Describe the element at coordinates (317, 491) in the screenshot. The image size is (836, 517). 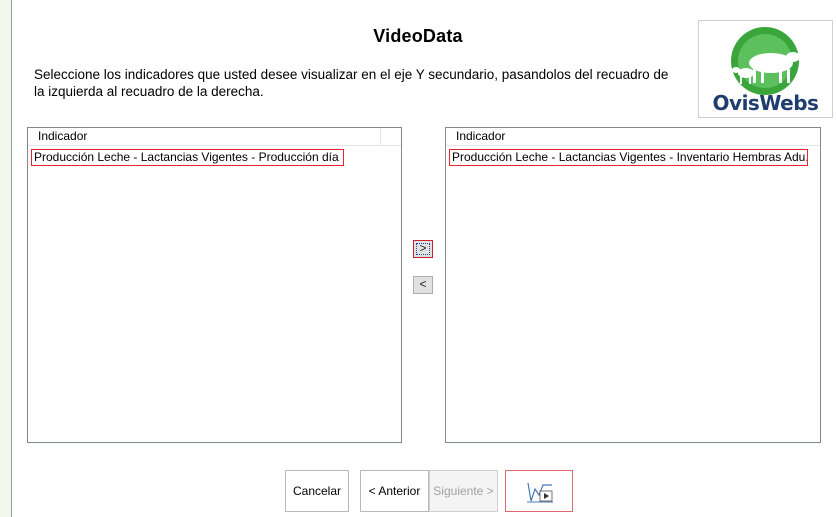
I see `cancel-button: Cancelar` at that location.